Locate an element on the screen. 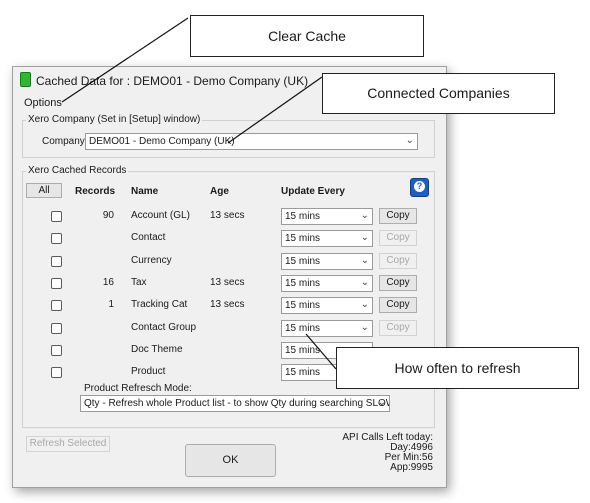  connected-pointer is located at coordinates (275, 110).